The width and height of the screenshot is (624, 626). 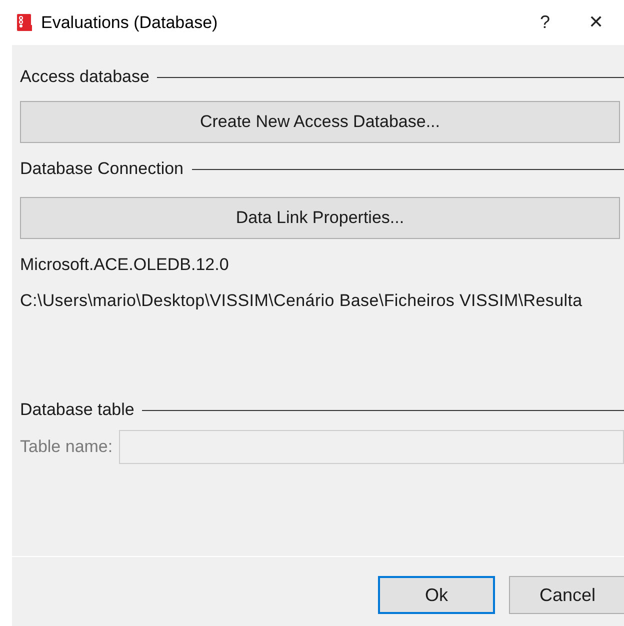 What do you see at coordinates (302, 301) in the screenshot?
I see `path-text: C:\Users\mario\Desktop\VISSIM\Cenário Base\Ficheiros VISSIM\Resulta` at bounding box center [302, 301].